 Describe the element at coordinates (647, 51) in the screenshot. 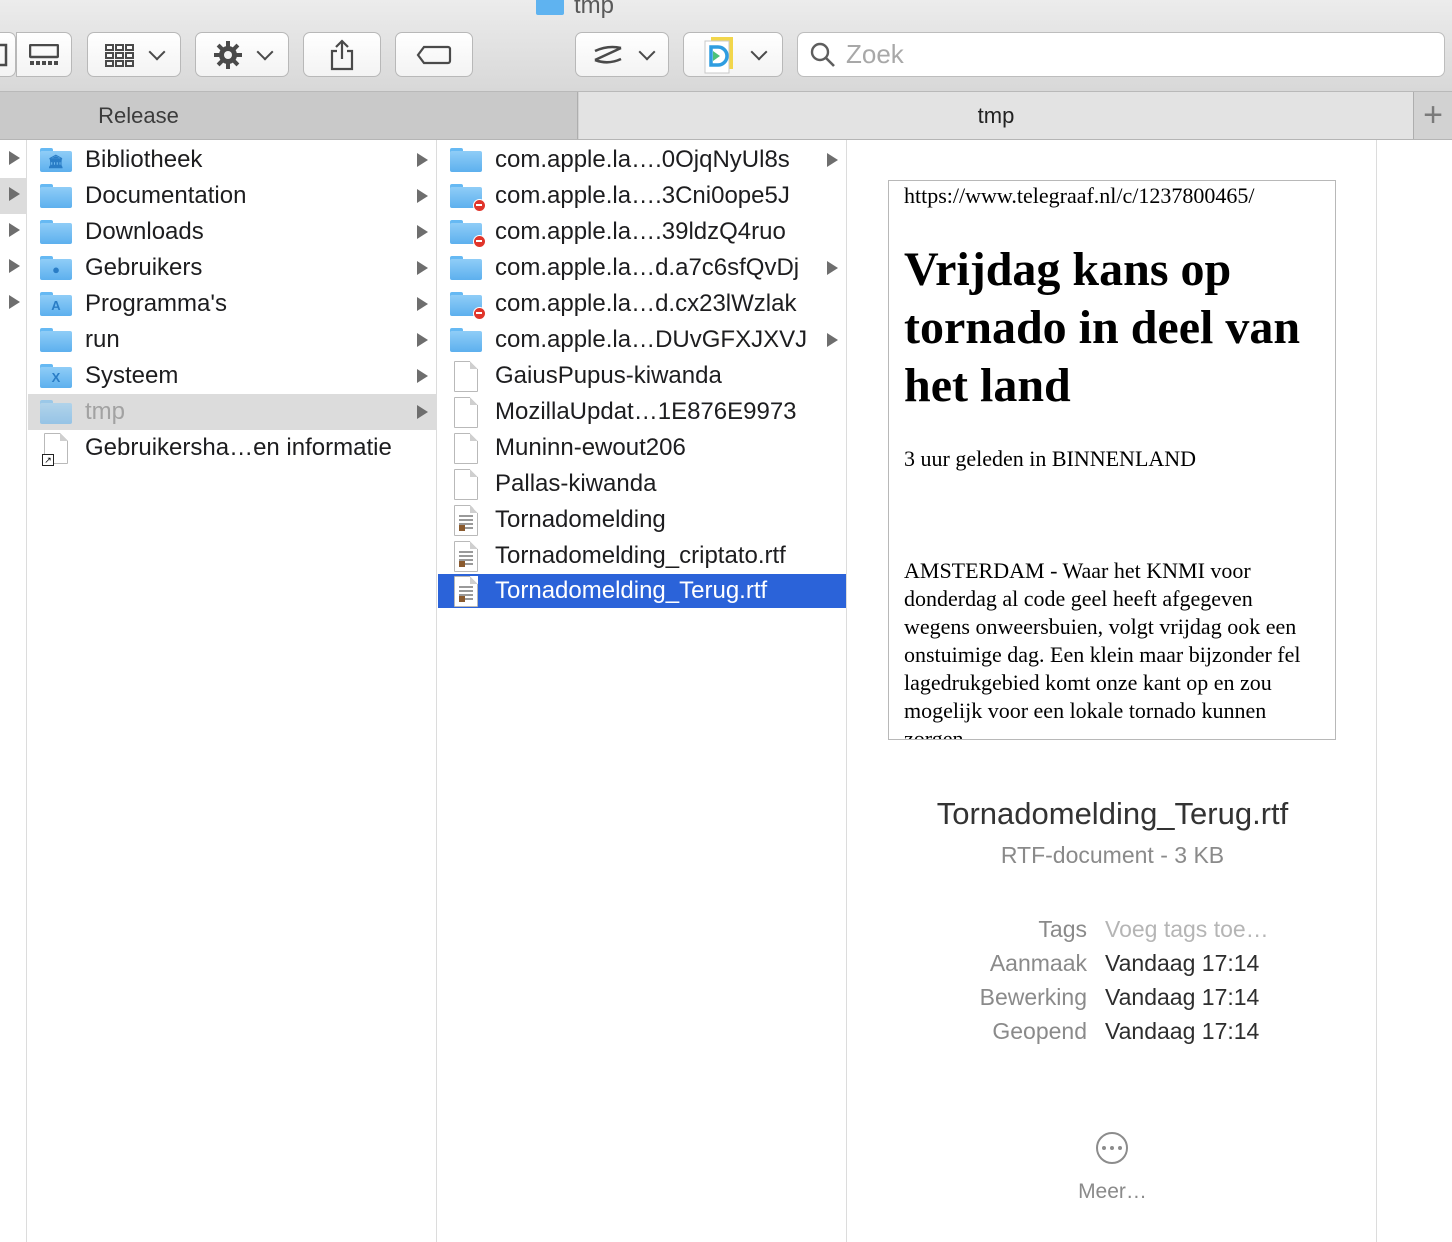

I see `chevron-down-icon` at that location.